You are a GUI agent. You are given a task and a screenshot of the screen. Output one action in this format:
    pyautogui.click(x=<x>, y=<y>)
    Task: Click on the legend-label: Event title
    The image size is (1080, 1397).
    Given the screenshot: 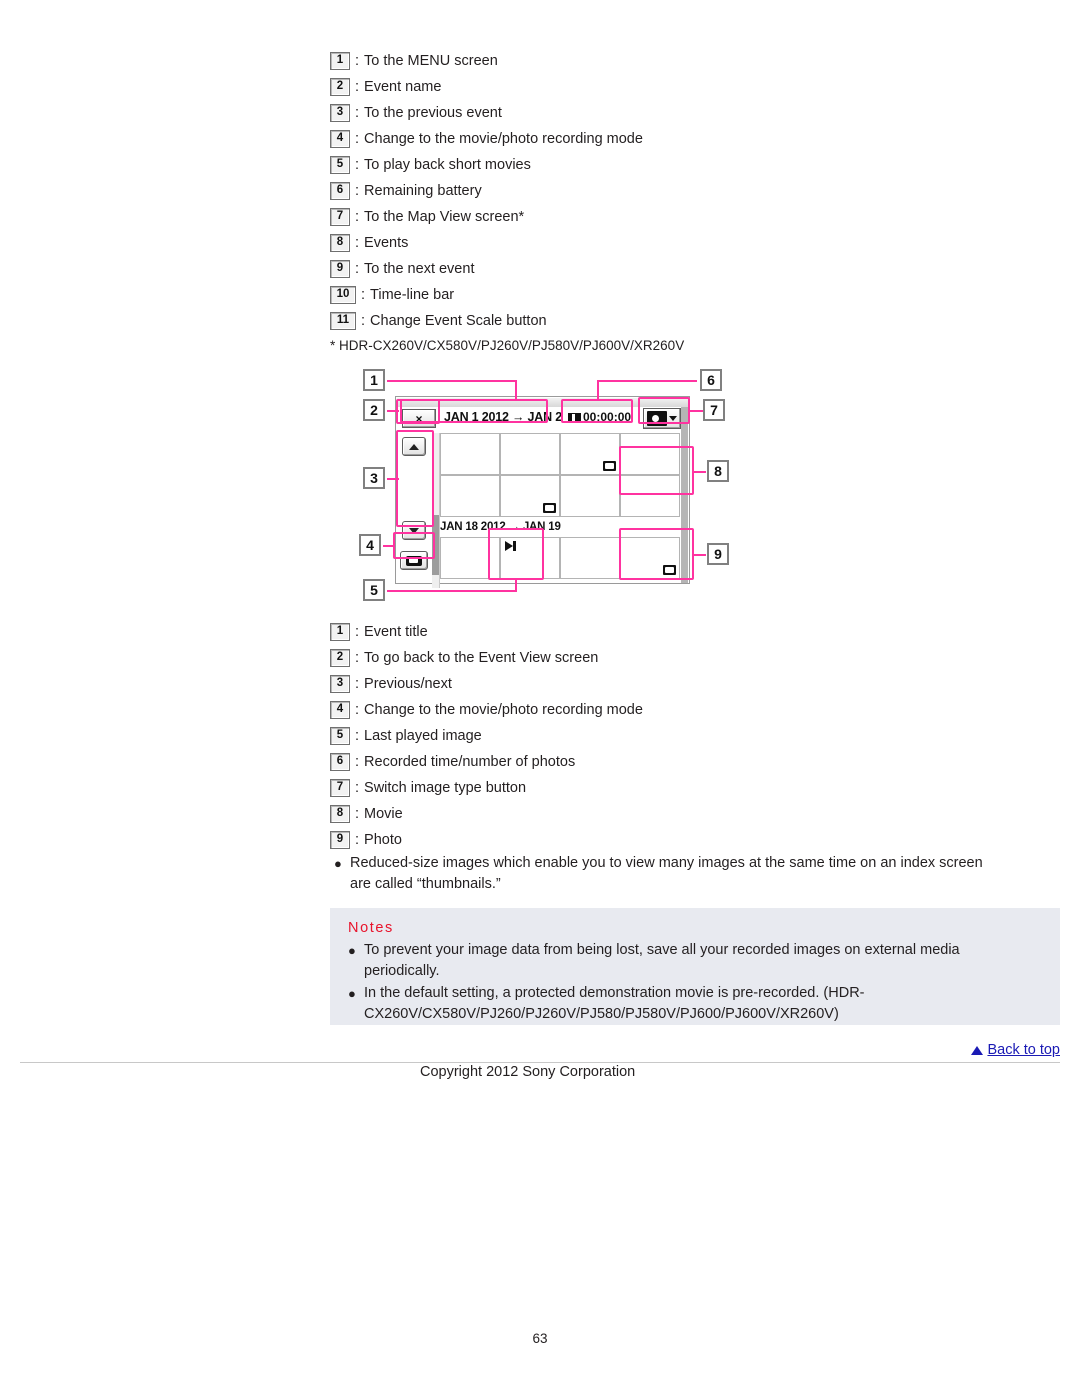 What is the action you would take?
    pyautogui.click(x=396, y=632)
    